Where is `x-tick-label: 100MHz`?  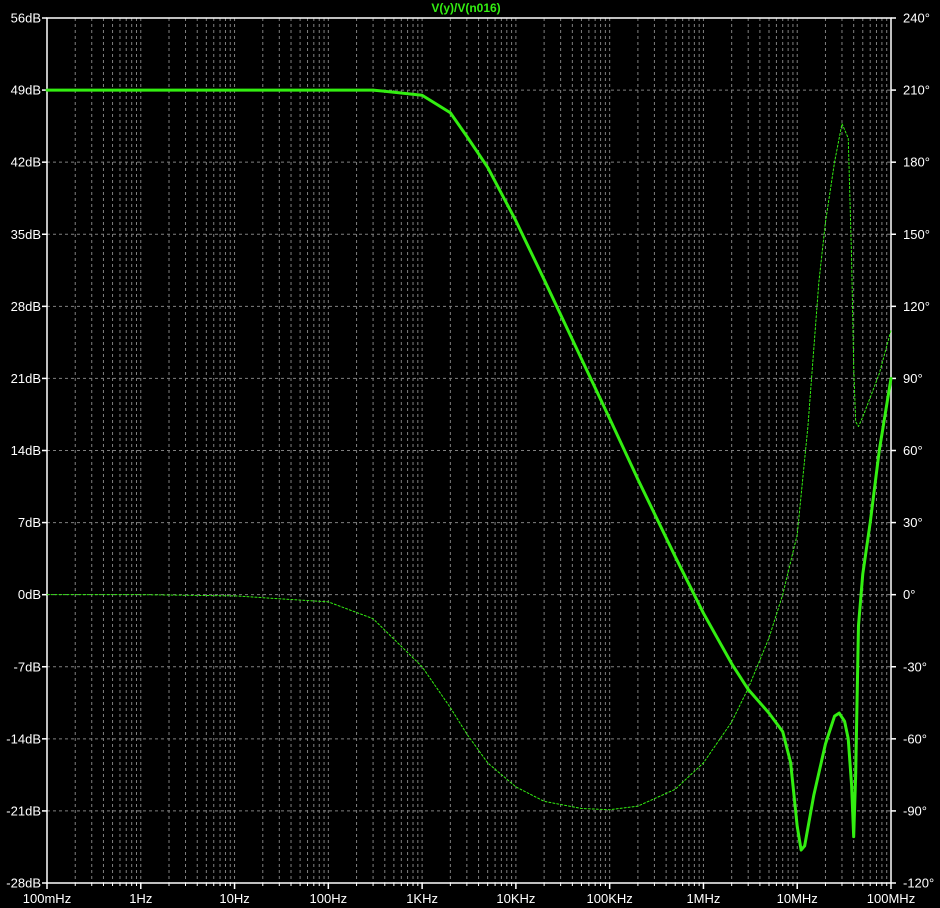
x-tick-label: 100MHz is located at coordinates (891, 898).